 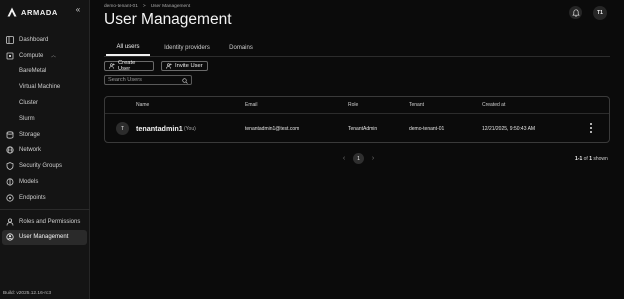 What do you see at coordinates (45, 103) in the screenshot?
I see `sidebar-item-cluster: Cluster` at bounding box center [45, 103].